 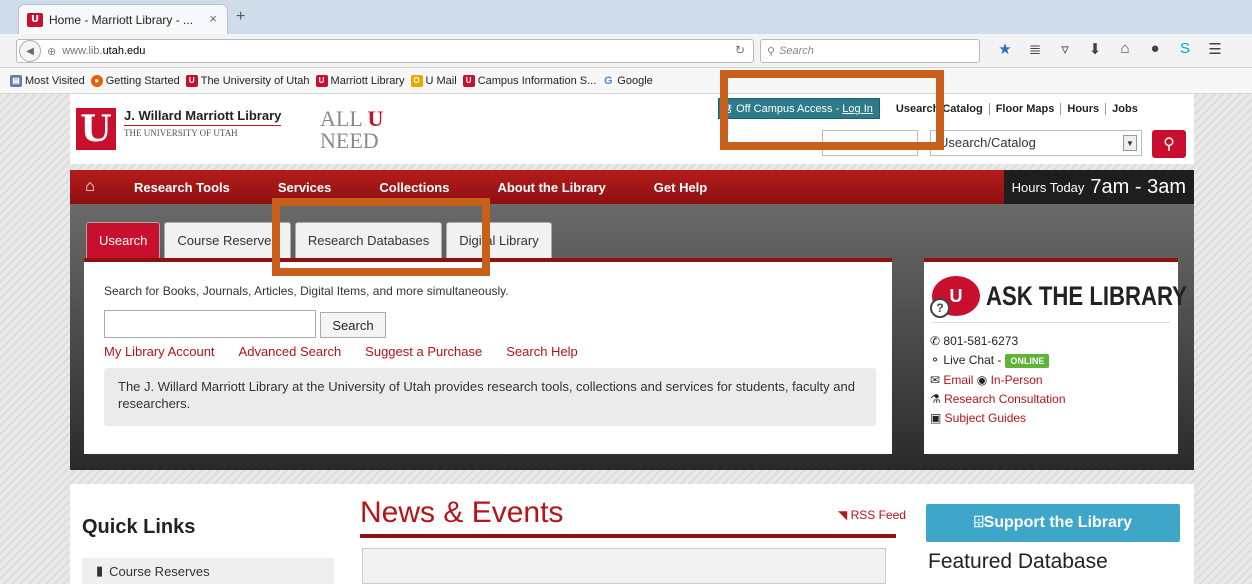 What do you see at coordinates (213, 18) in the screenshot?
I see `close-tab-icon: ×` at bounding box center [213, 18].